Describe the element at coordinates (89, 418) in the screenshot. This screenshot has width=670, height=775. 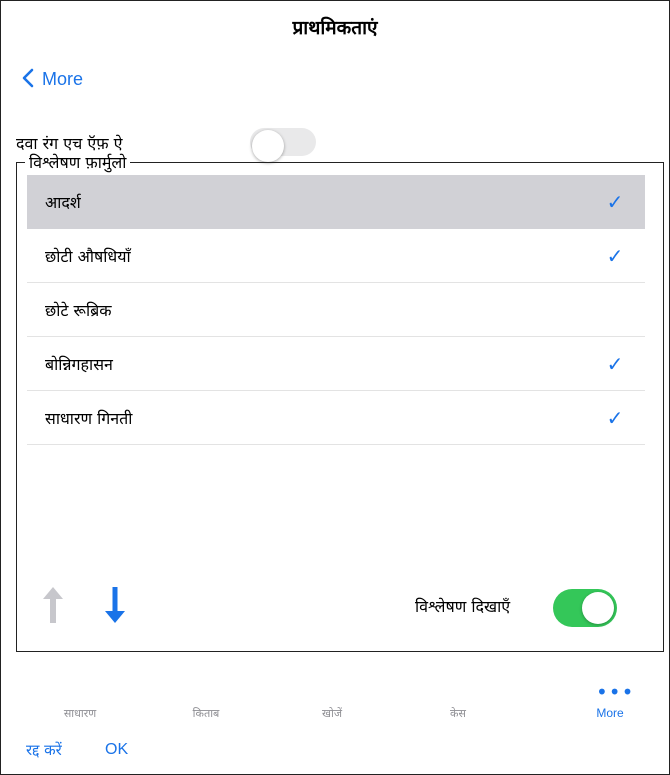
I see `list-item-label: साधारण गिनती` at that location.